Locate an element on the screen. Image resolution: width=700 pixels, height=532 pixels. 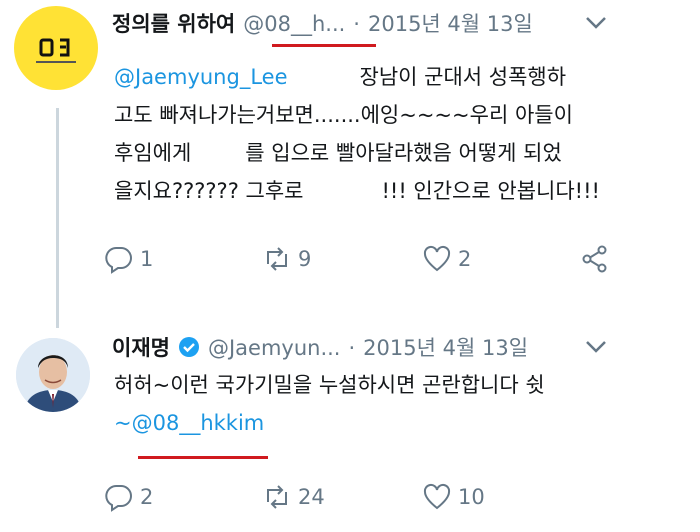
thread-connector-line is located at coordinates (57, 218).